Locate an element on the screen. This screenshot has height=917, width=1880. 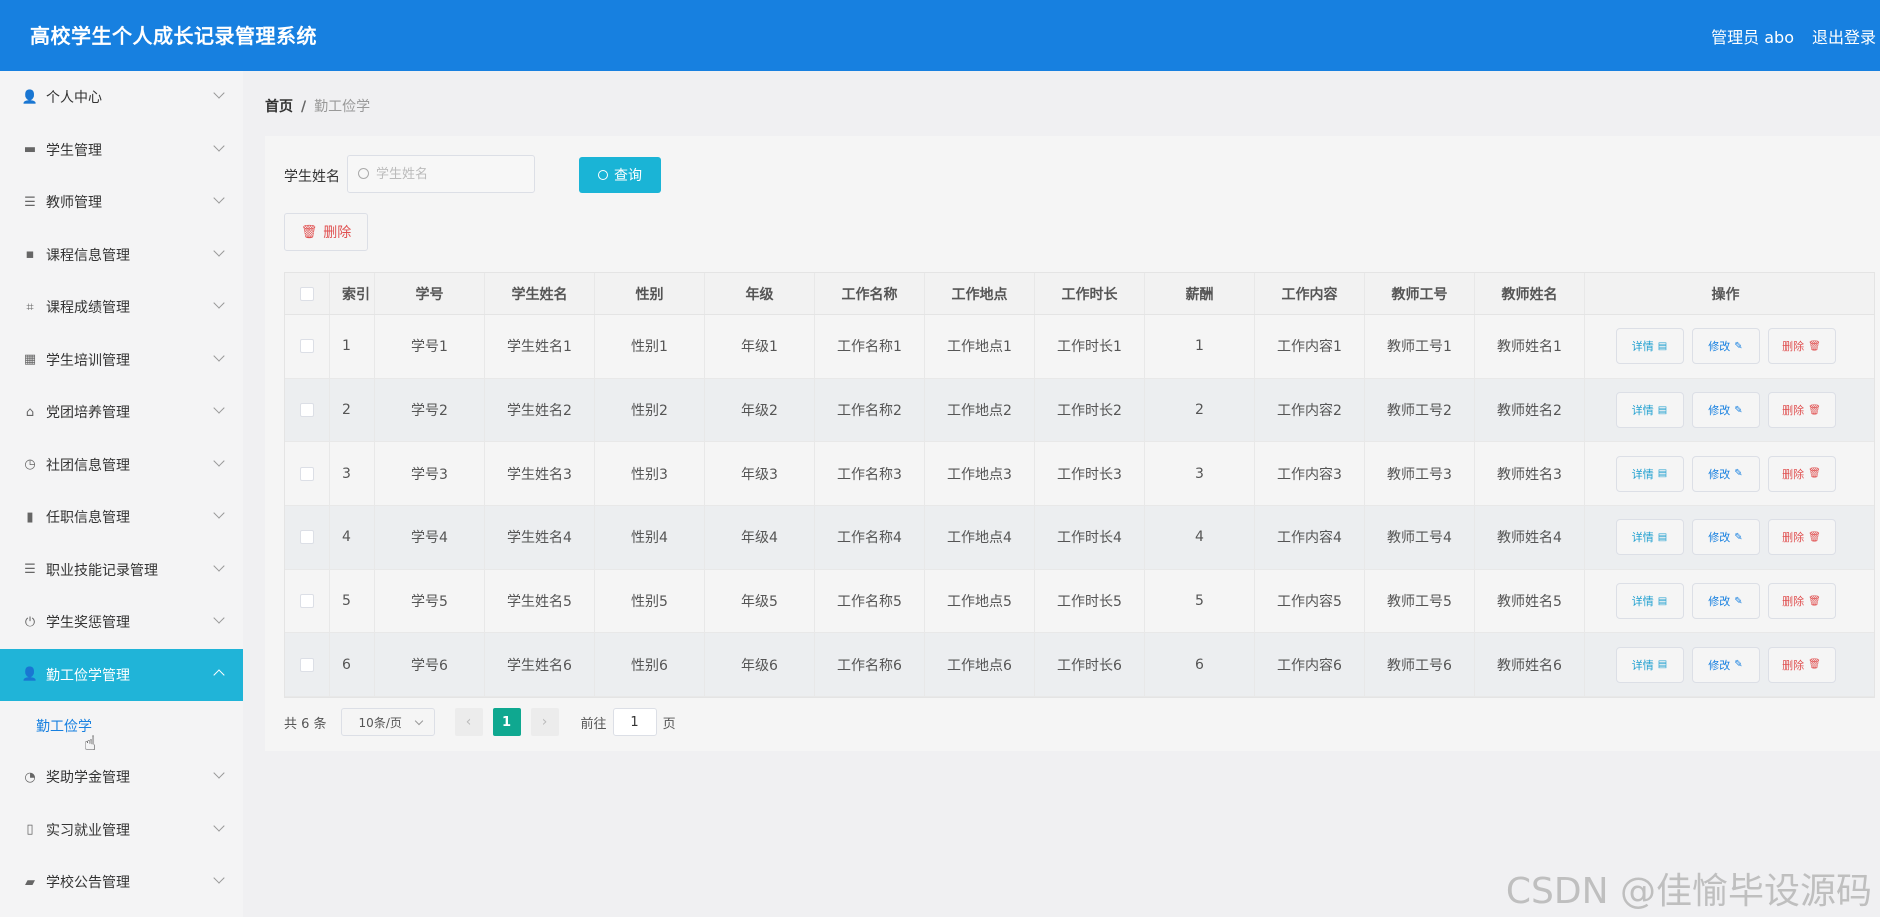
column-header: 工作内容 is located at coordinates (1310, 293).